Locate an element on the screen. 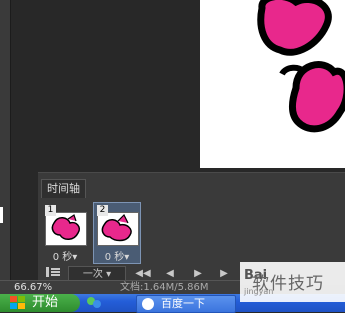  start-button: 开始 is located at coordinates (40, 303).